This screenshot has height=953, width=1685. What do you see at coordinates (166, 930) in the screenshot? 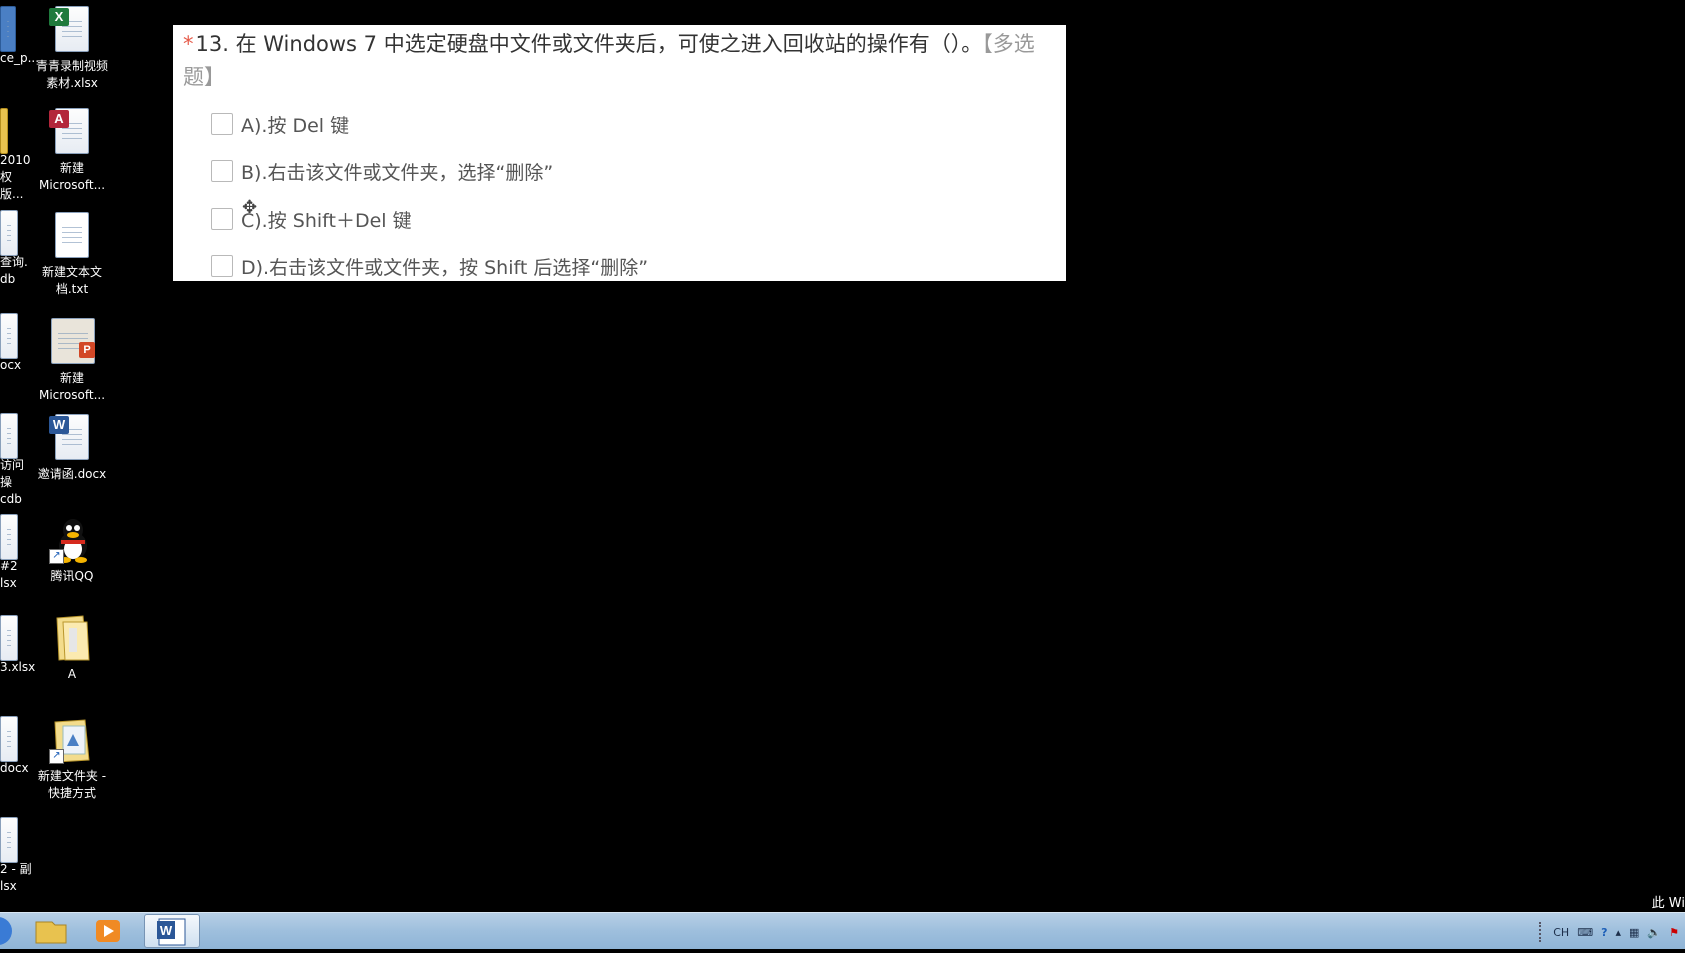
I see `svg-text: W` at bounding box center [166, 930].